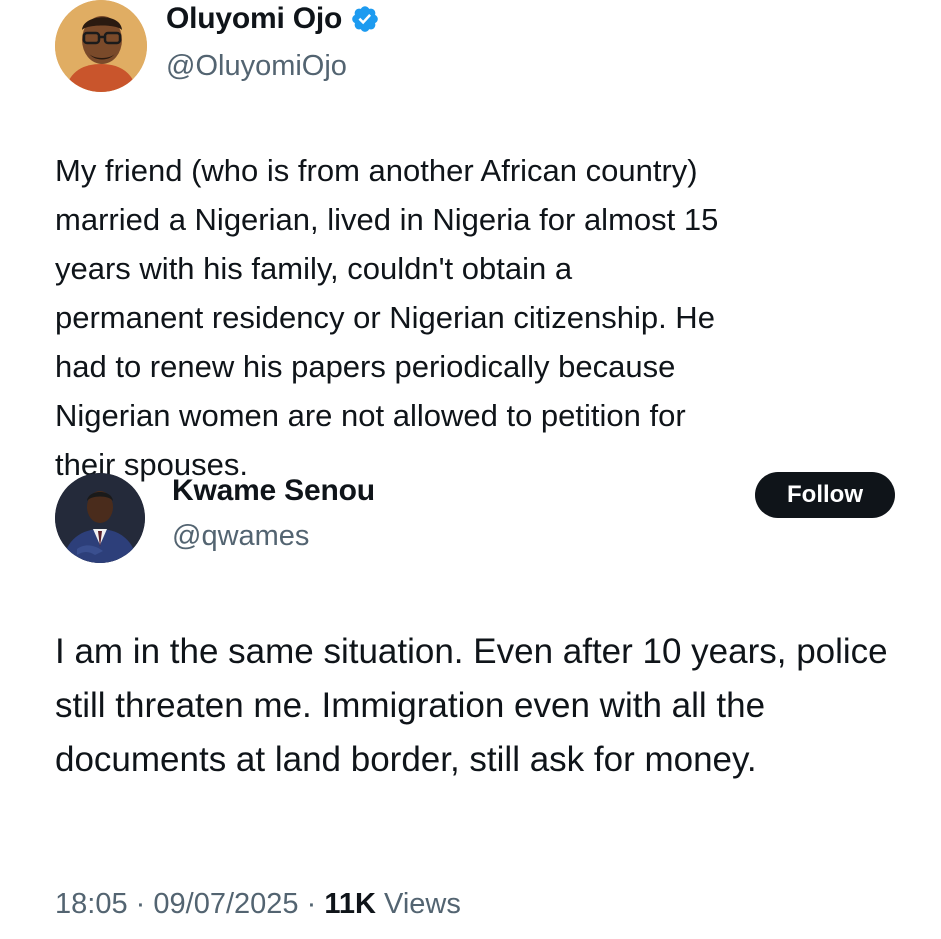  Describe the element at coordinates (240, 536) in the screenshot. I see `reply-author-handle: @qwames` at that location.